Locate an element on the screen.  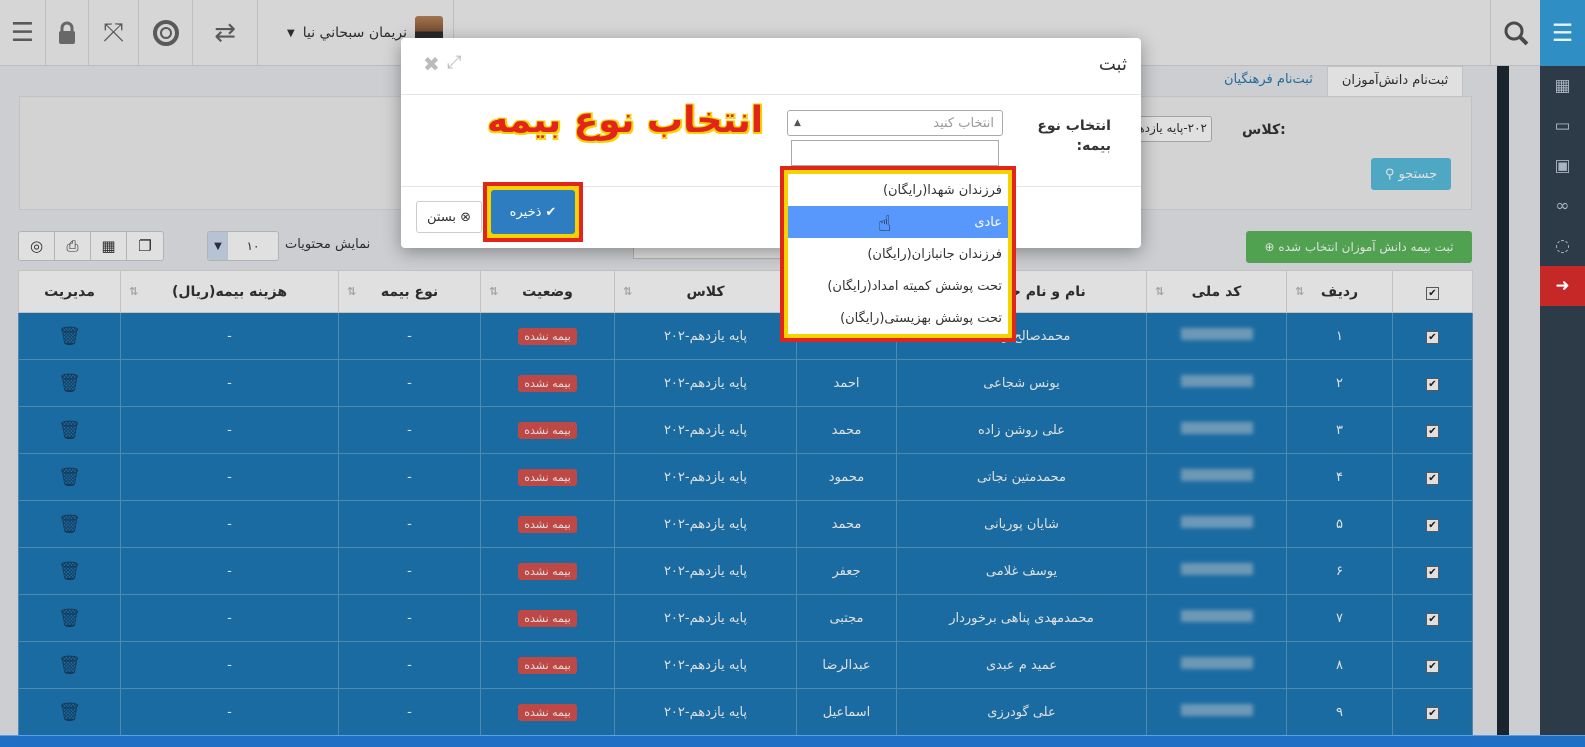
save-button-label: ذخيره is located at coordinates (525, 212).